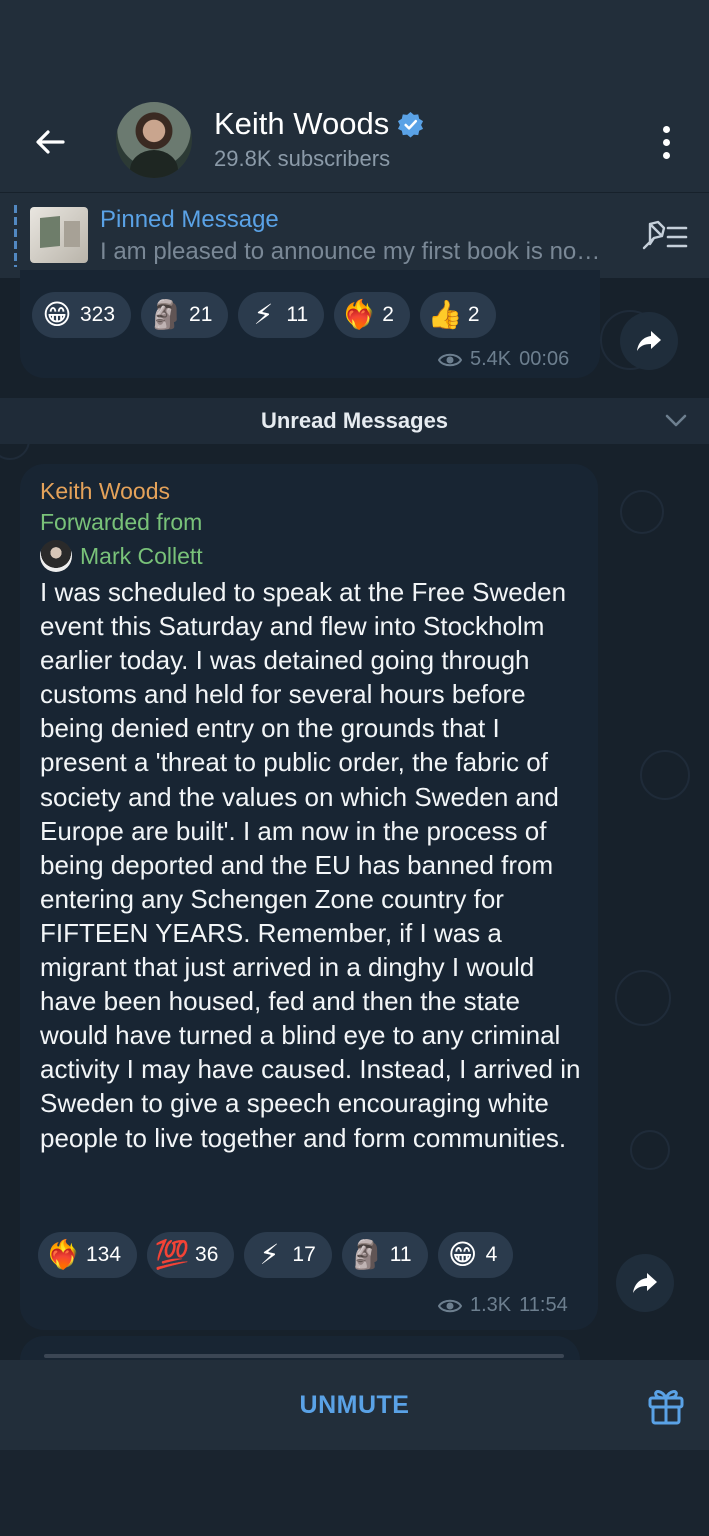 Image resolution: width=709 pixels, height=1536 pixels. Describe the element at coordinates (56, 556) in the screenshot. I see `forwarded-avatar` at that location.